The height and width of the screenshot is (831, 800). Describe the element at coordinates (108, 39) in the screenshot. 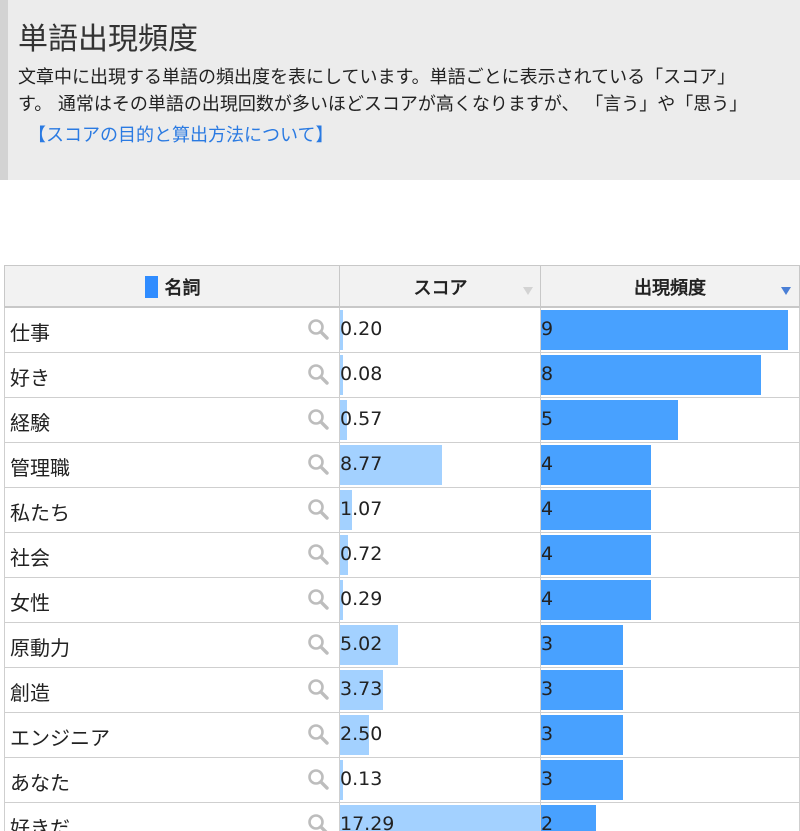

I see `page-title: 単語出現頻度` at that location.